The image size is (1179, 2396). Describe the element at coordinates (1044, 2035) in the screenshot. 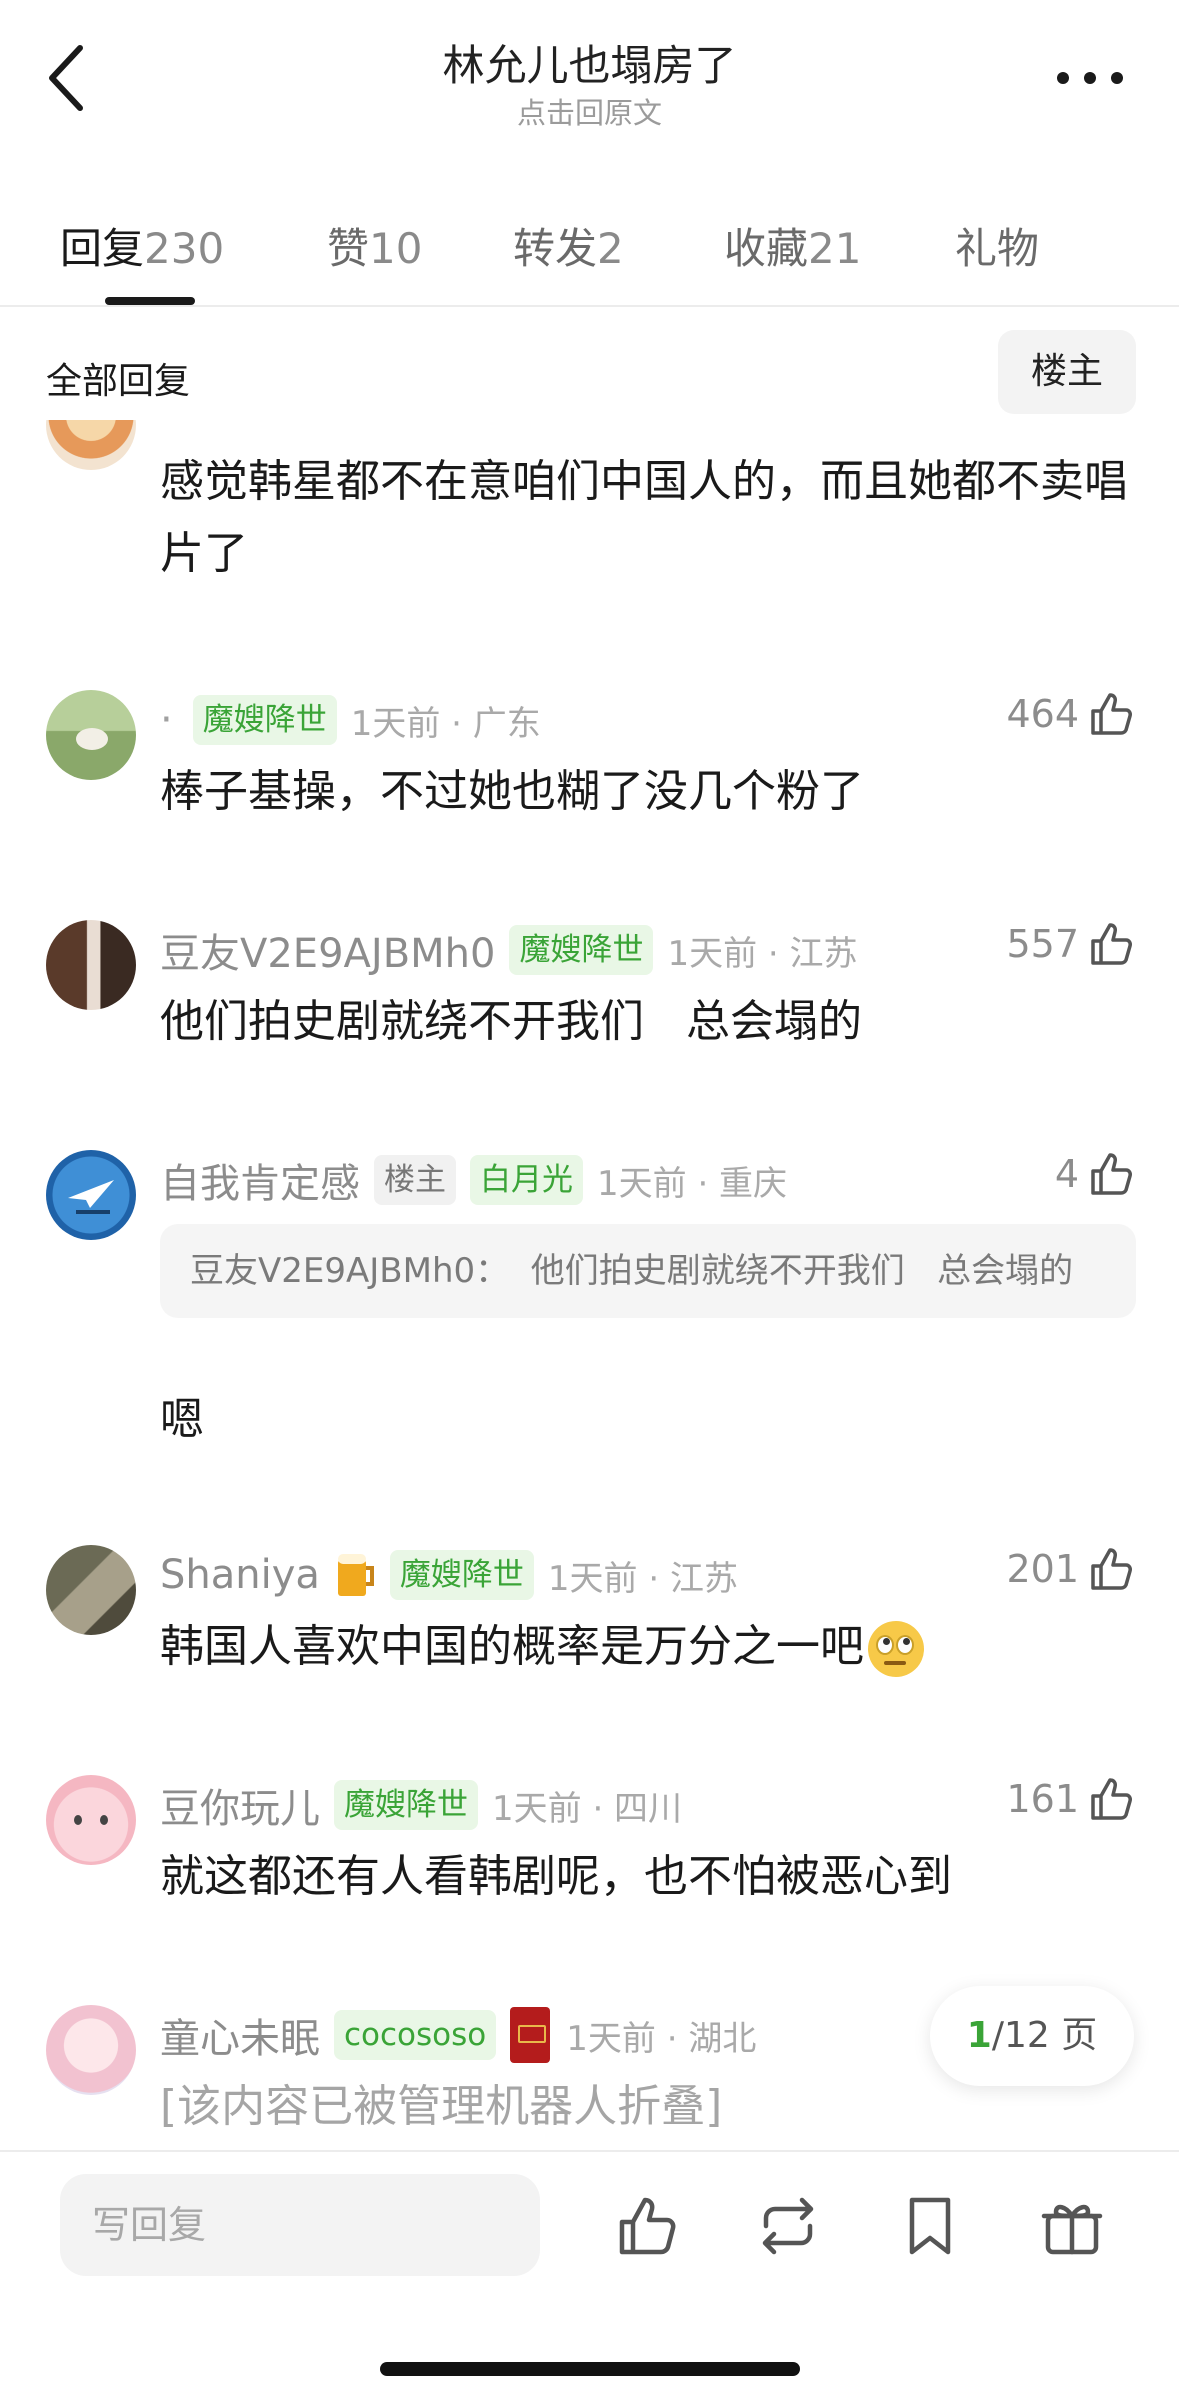

I see `total-pages: /12 页` at that location.